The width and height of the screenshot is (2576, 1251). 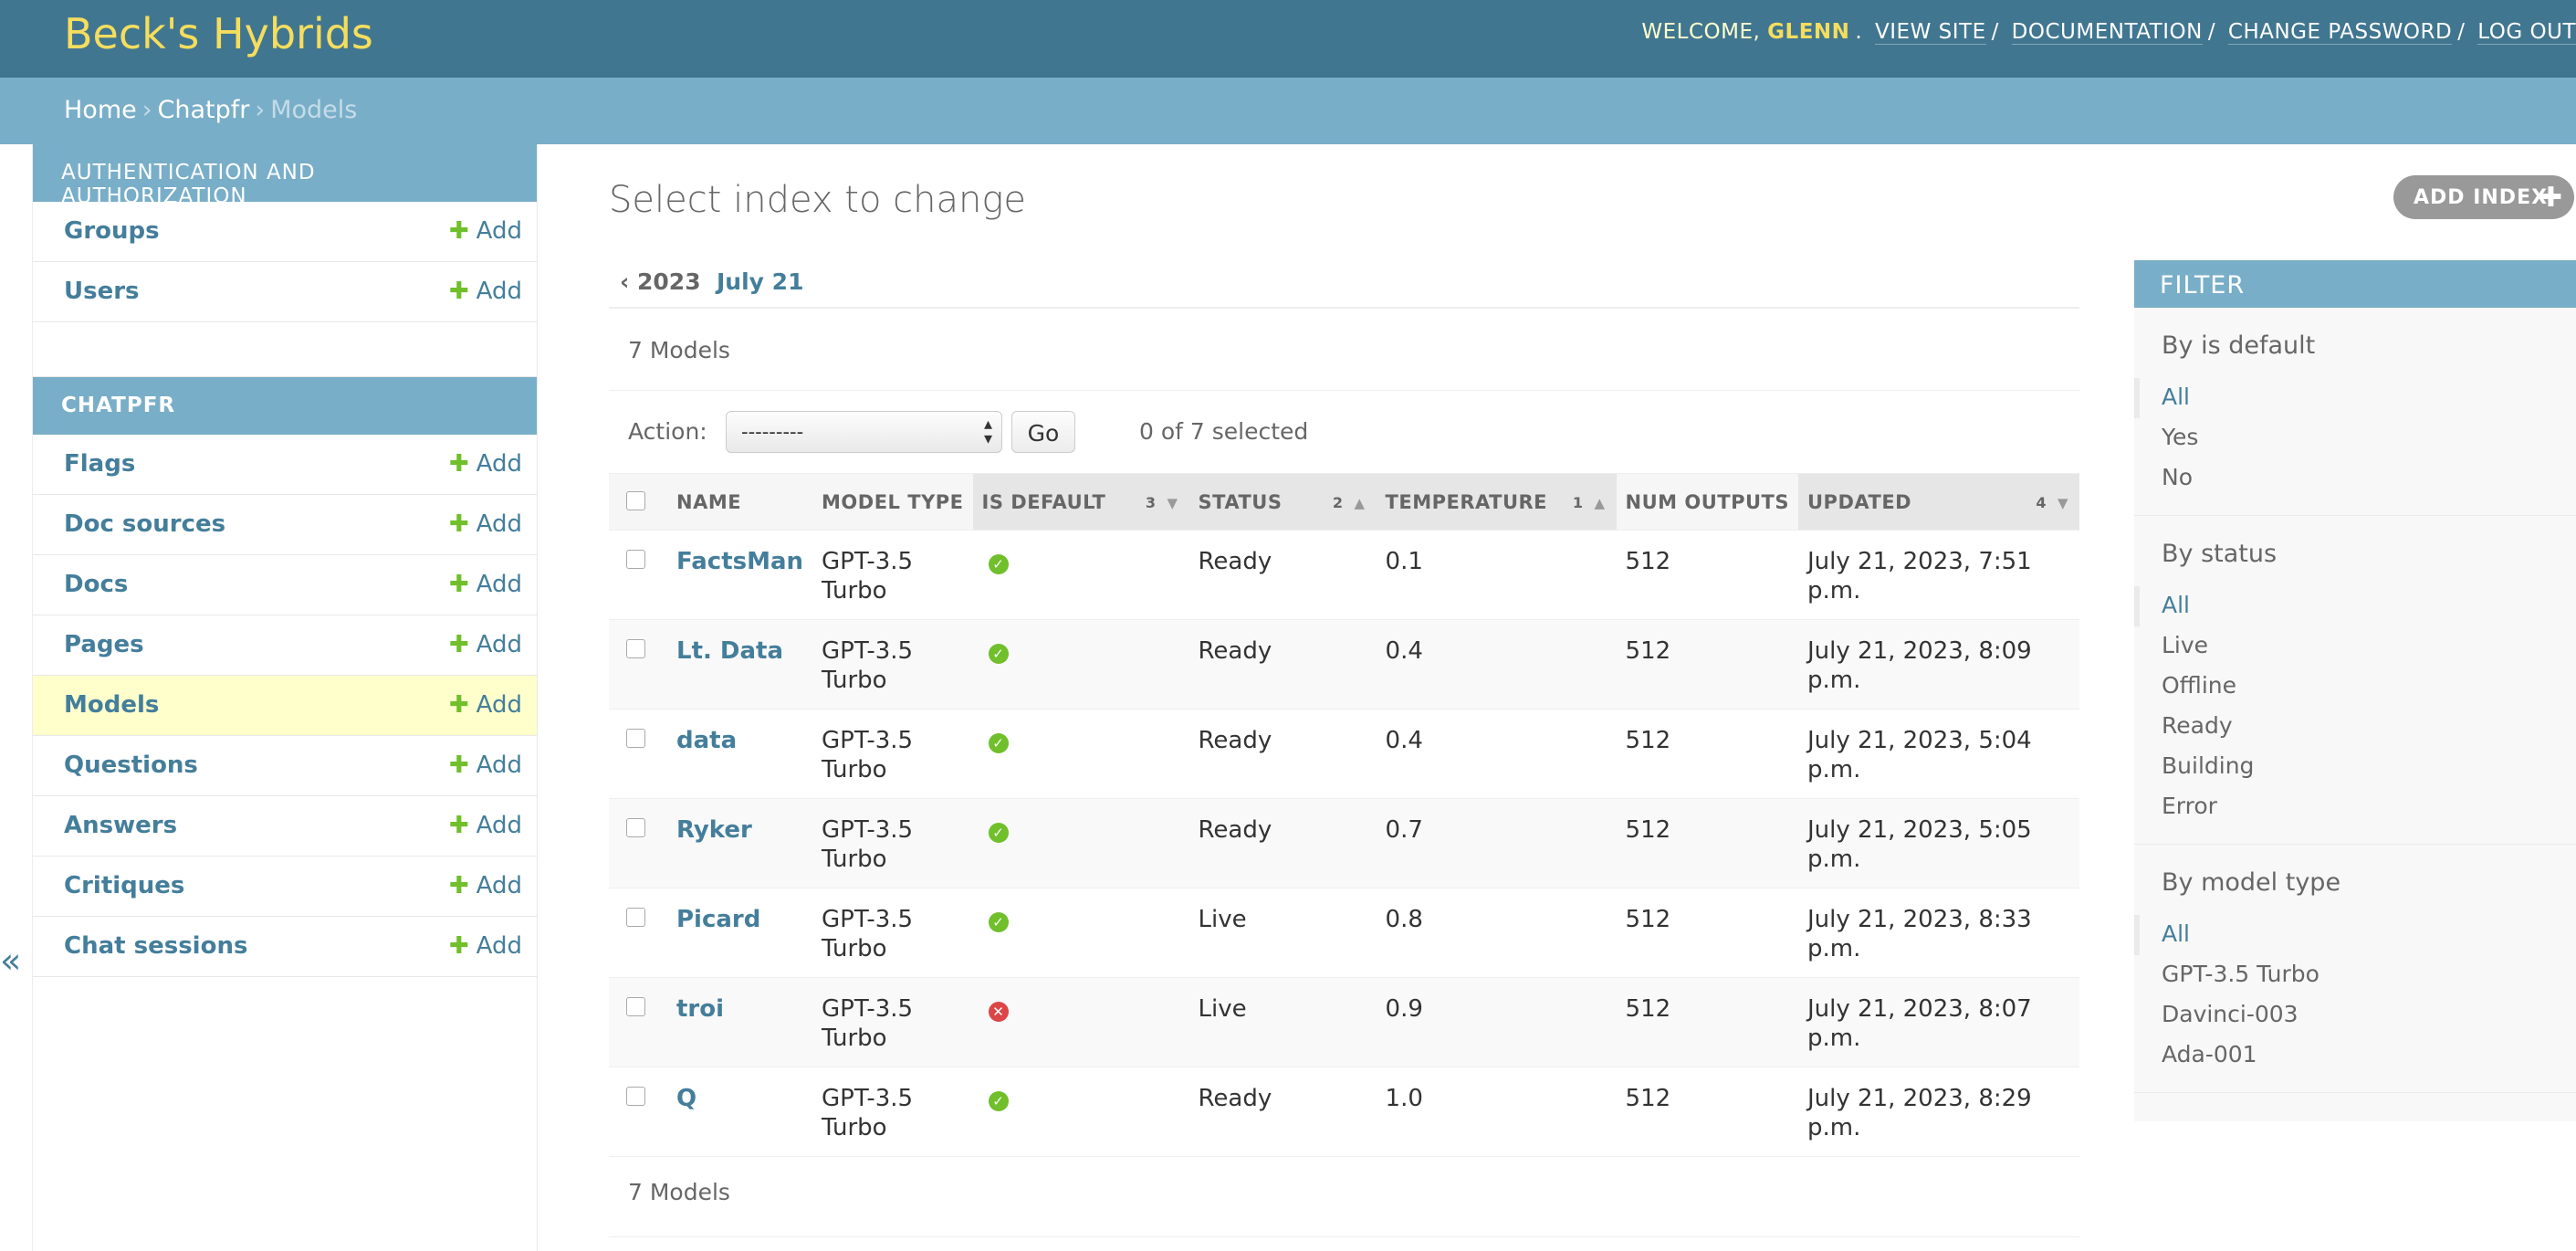 I want to click on column-header-updated: UPDATED 4 ▼, so click(x=1938, y=502).